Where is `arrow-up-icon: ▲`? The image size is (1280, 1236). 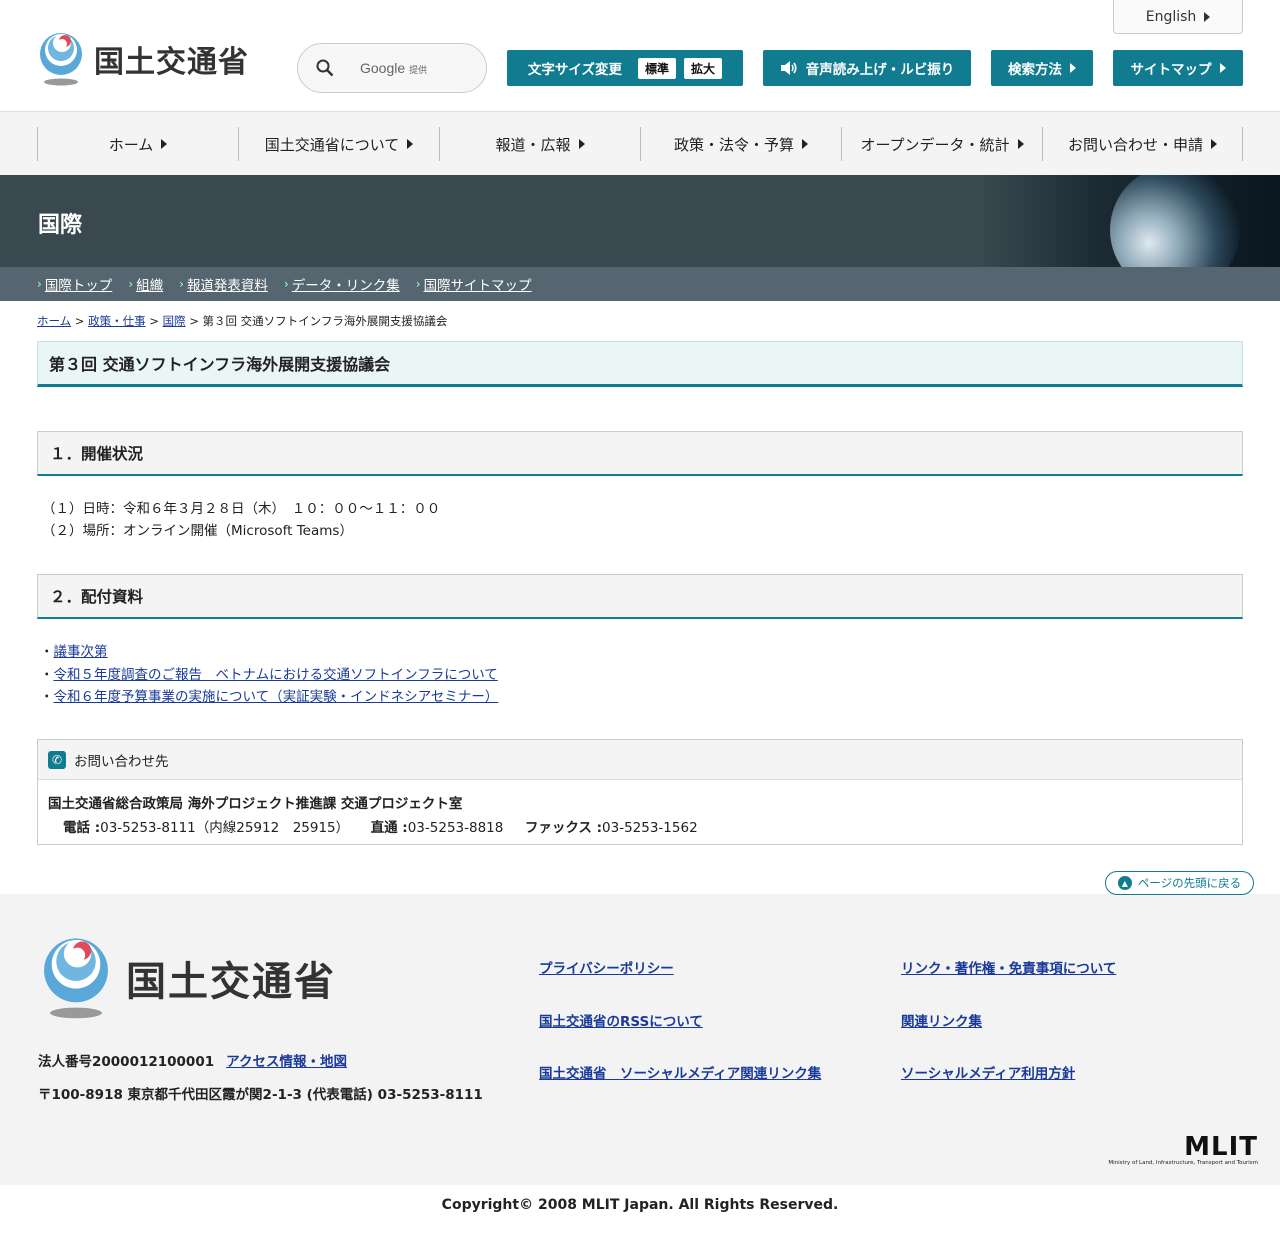 arrow-up-icon: ▲ is located at coordinates (1124, 883).